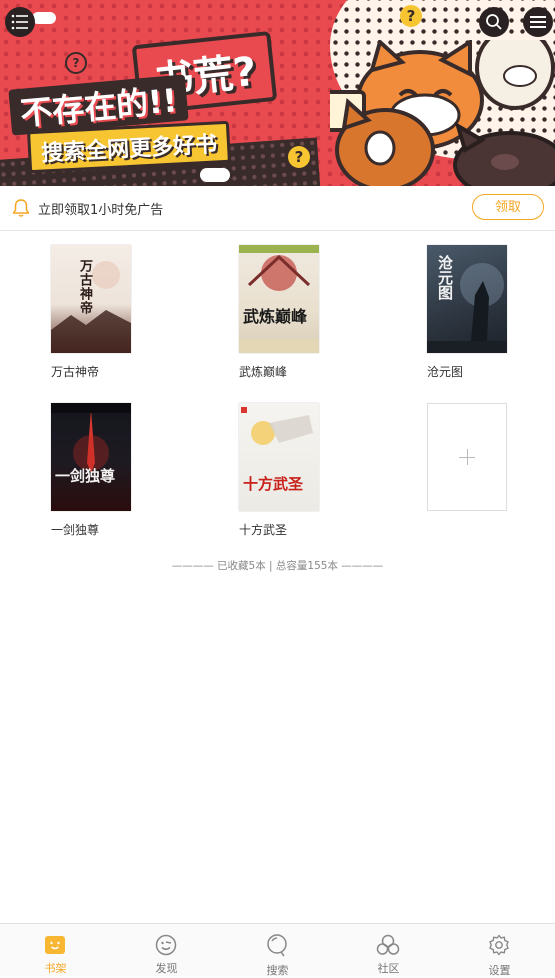 The width and height of the screenshot is (555, 978). I want to click on menu-list-button, so click(20, 22).